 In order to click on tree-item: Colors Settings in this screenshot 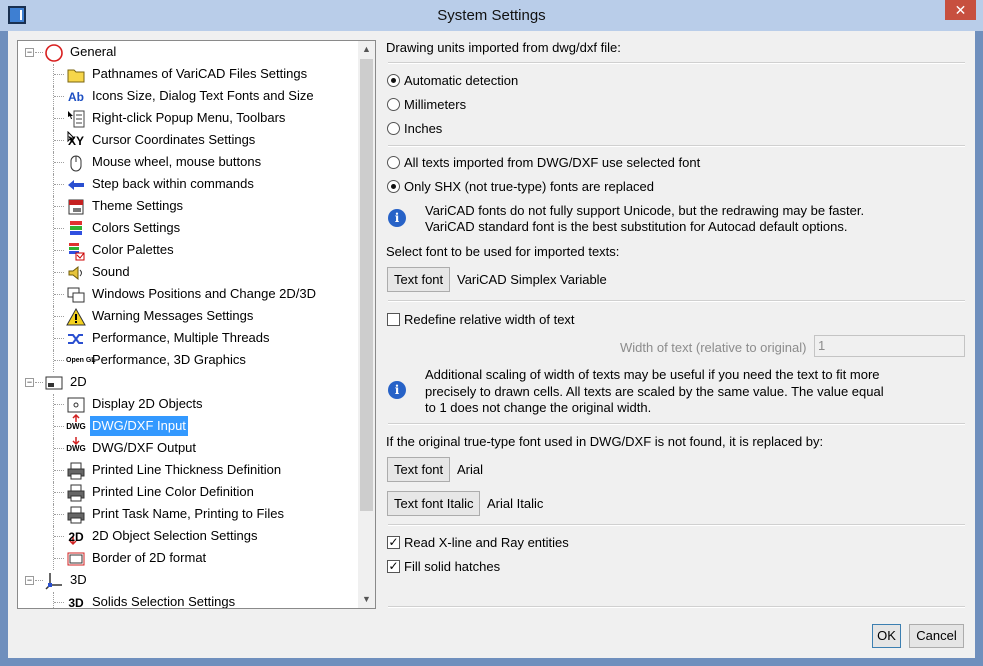, I will do `click(188, 229)`.